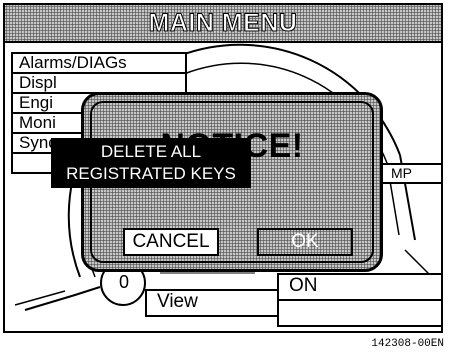 This screenshot has height=352, width=450. Describe the element at coordinates (151, 173) in the screenshot. I see `dialog-message-line2: REGISTRATED KEYS` at that location.